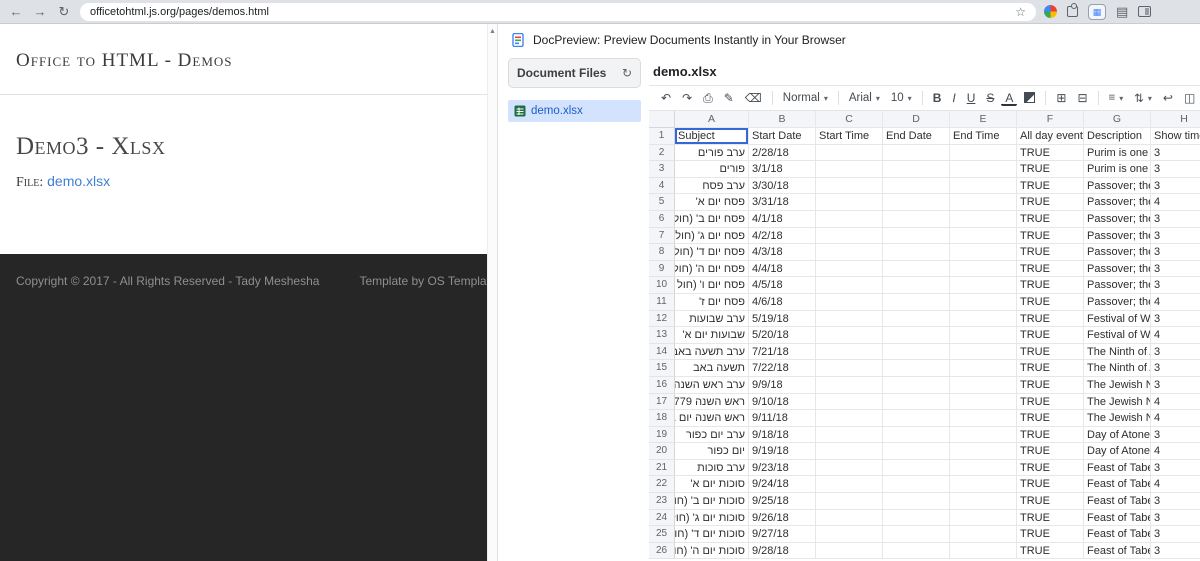 The width and height of the screenshot is (1200, 561). Describe the element at coordinates (1020, 12) in the screenshot. I see `bookmark-star-icon: ☆` at that location.